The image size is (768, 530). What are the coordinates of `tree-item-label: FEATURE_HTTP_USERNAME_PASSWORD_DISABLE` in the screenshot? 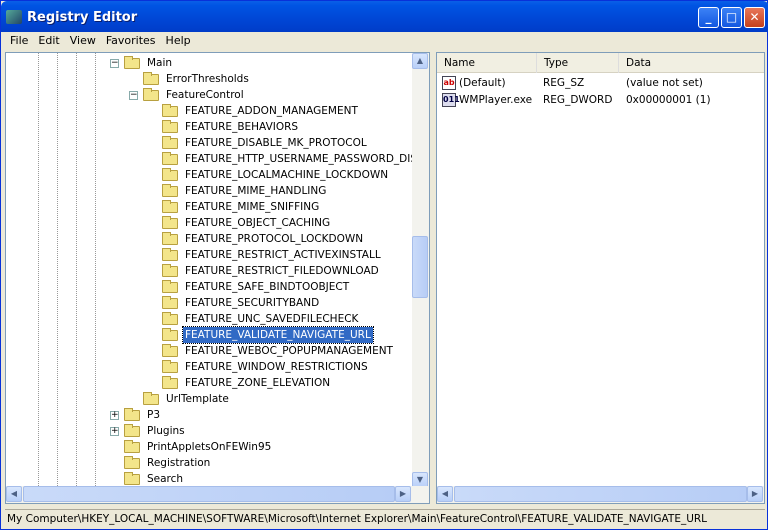 It's located at (306, 159).